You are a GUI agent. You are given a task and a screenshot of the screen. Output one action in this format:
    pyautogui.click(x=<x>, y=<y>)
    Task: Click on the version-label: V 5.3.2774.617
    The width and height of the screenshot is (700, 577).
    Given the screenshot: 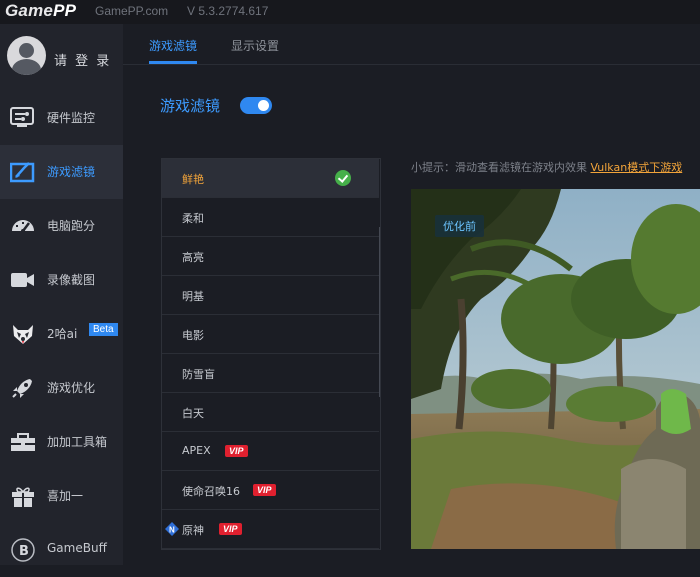 What is the action you would take?
    pyautogui.click(x=228, y=11)
    